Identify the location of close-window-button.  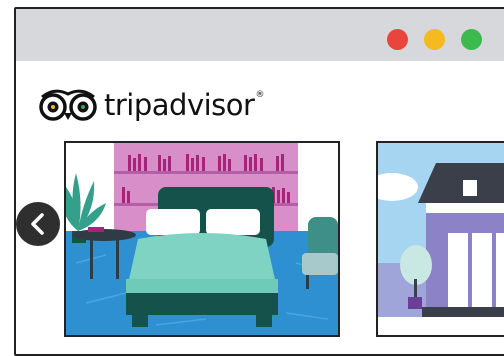
(397, 39).